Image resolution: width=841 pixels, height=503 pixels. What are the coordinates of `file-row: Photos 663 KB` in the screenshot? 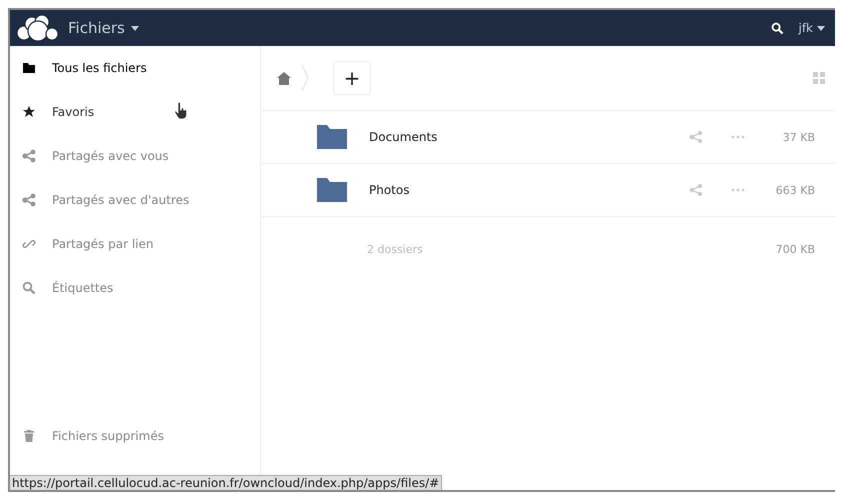 It's located at (548, 190).